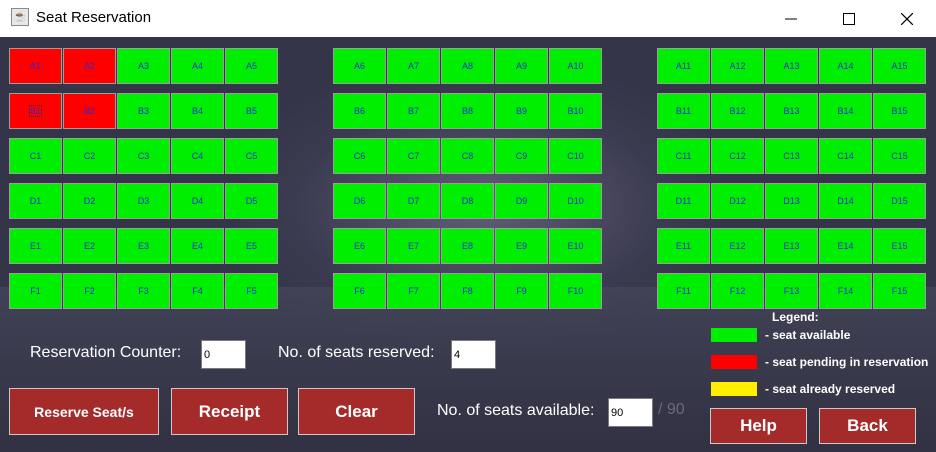 The width and height of the screenshot is (936, 452). I want to click on seat-a8: A8, so click(467, 66).